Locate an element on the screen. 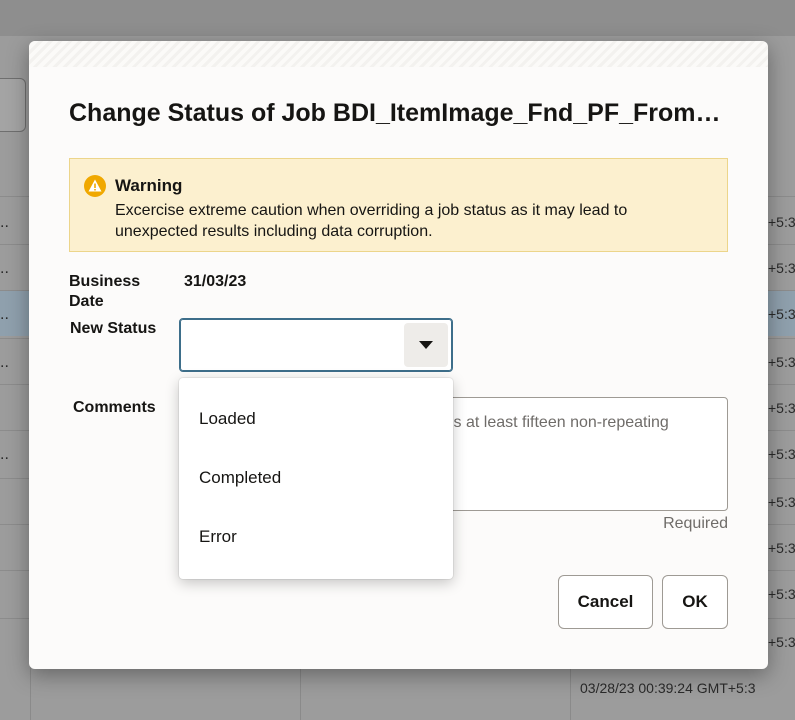 The width and height of the screenshot is (795, 720). dialog-header-texture is located at coordinates (398, 54).